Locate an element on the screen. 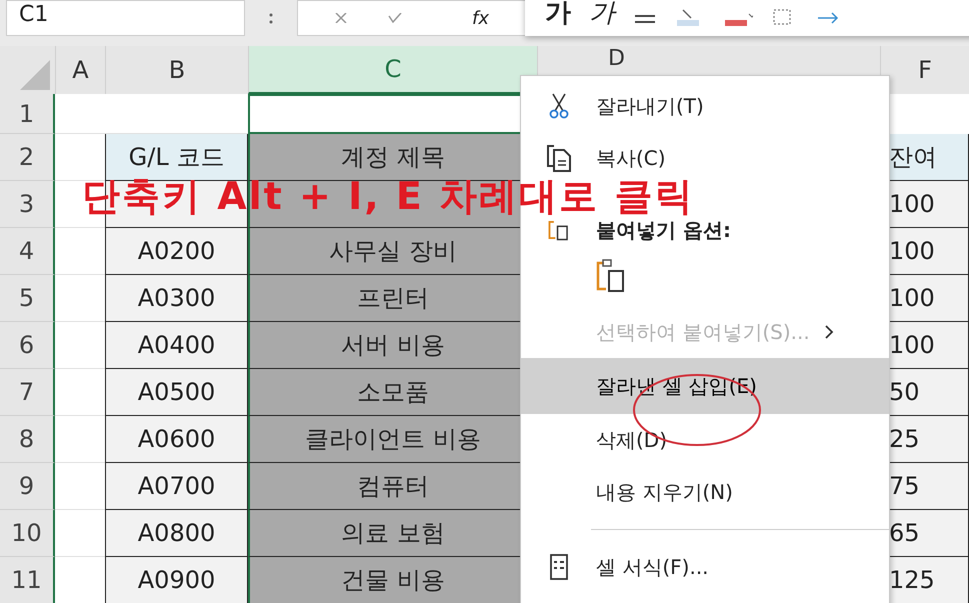  row-header: 5 is located at coordinates (27, 298).